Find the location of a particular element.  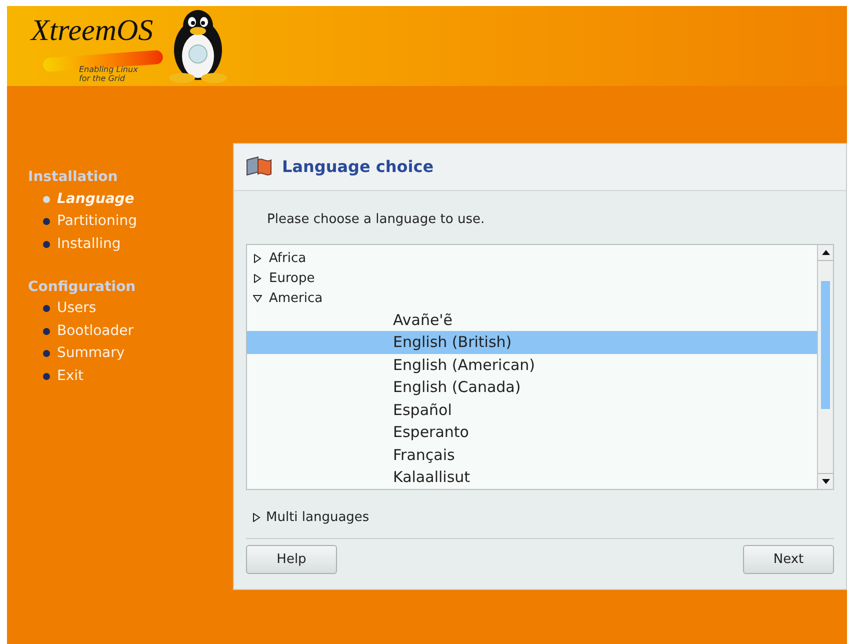

language-row: Avañe'ẽ is located at coordinates (532, 319).